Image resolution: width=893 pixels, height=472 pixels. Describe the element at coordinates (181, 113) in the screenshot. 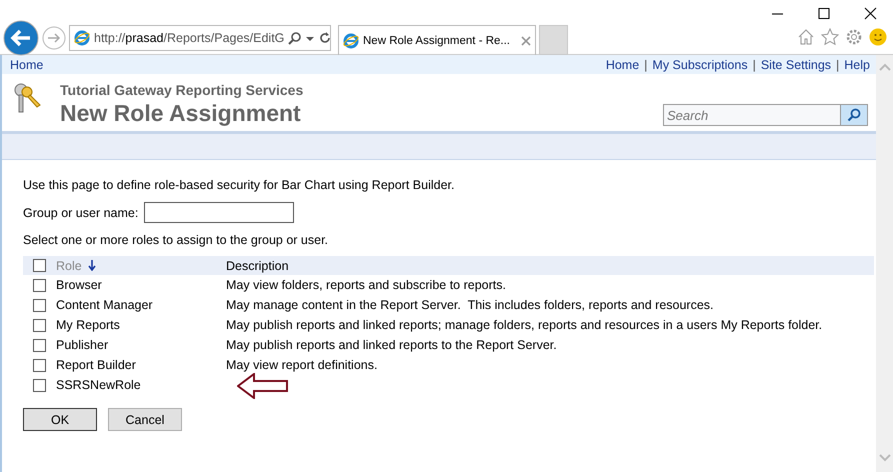

I see `page-title: New Role Assignment` at that location.